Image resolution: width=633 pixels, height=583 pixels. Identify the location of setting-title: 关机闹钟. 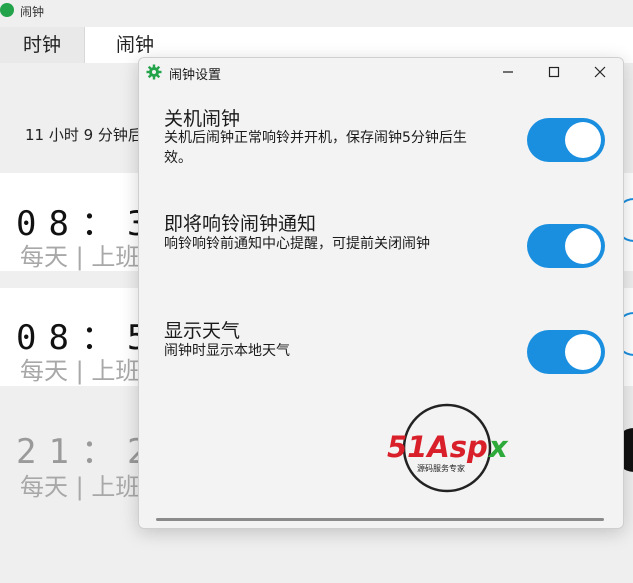
(202, 119).